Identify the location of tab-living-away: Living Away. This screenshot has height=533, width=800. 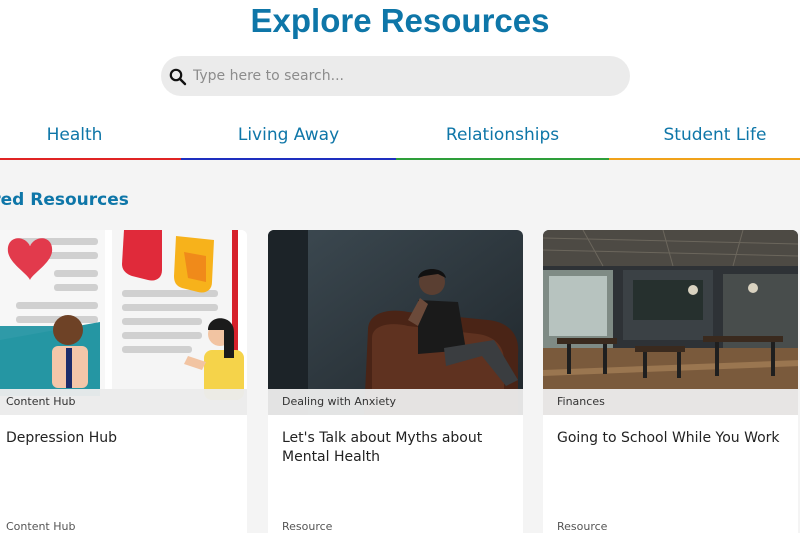
(288, 139).